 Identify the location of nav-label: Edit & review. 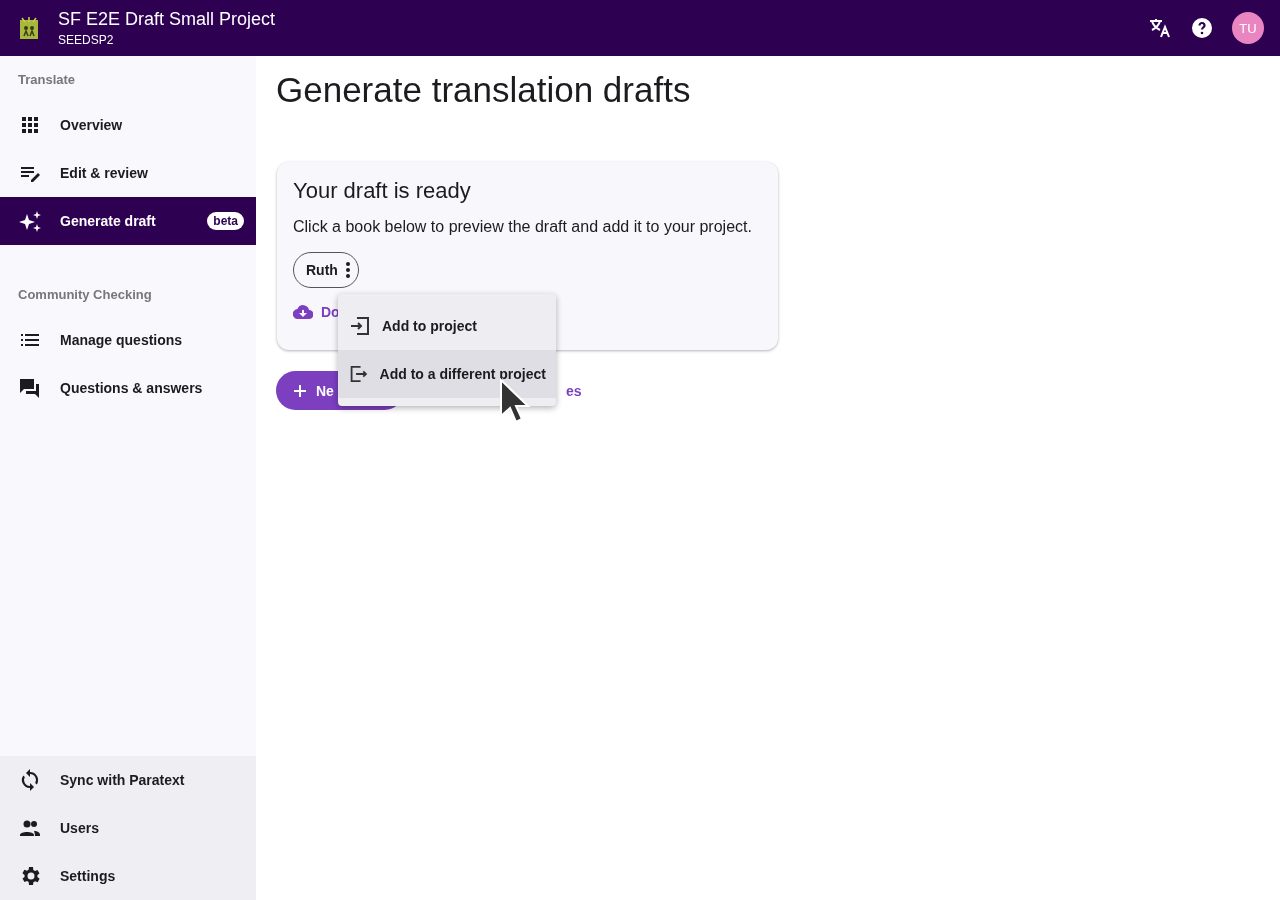
(104, 173).